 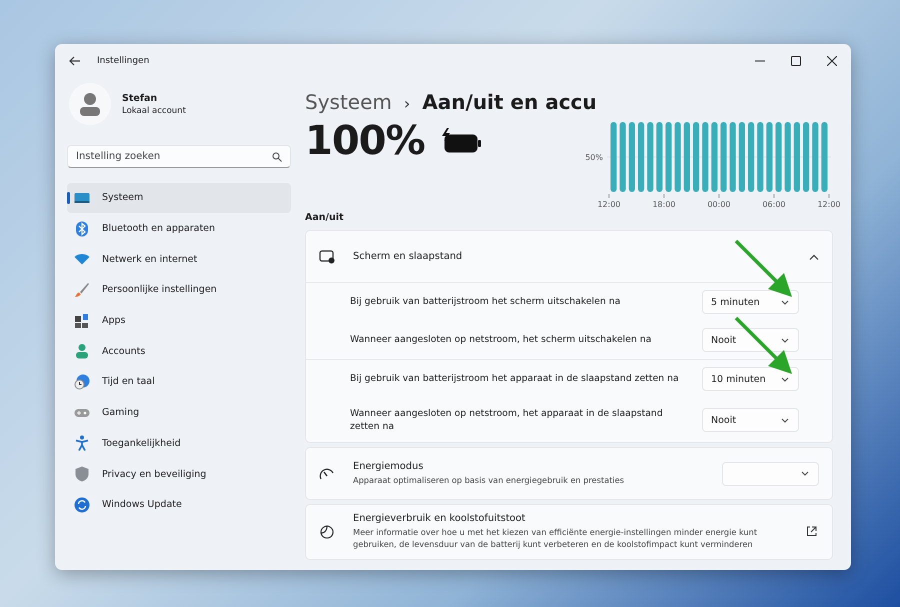 I want to click on account-type: Lokaal account, so click(x=154, y=111).